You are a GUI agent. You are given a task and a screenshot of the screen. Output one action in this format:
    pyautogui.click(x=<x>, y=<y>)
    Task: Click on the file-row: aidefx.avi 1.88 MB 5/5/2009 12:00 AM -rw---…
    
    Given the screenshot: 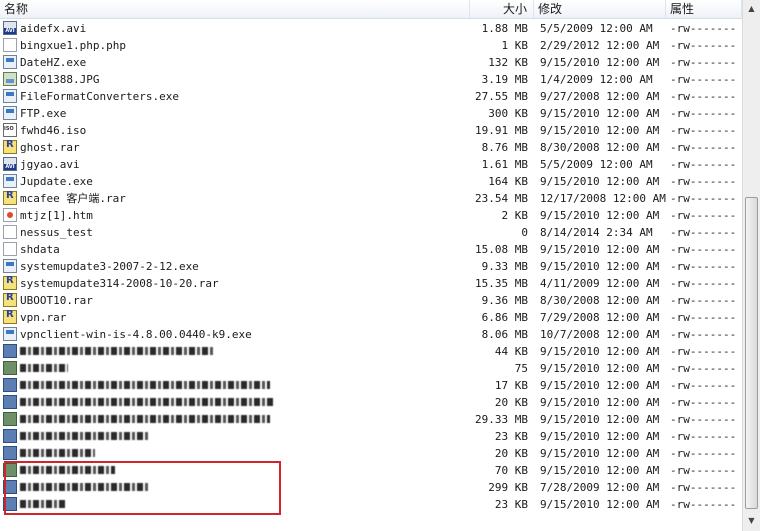 What is the action you would take?
    pyautogui.click(x=371, y=28)
    